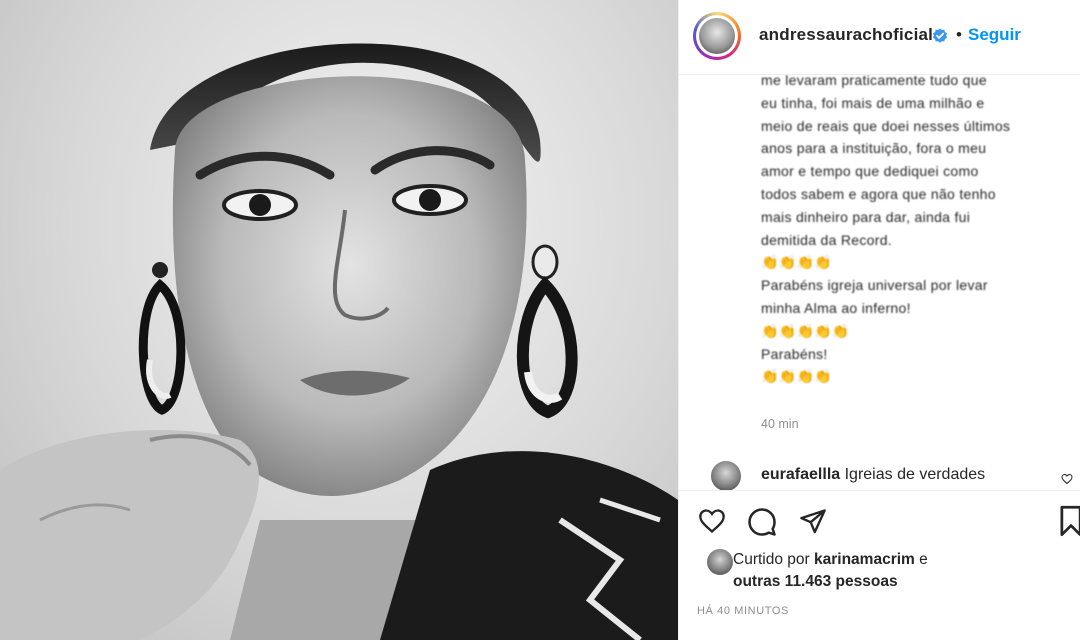 Image resolution: width=1080 pixels, height=641 pixels. What do you see at coordinates (771, 559) in the screenshot?
I see `liked-by-prefix: Curtido por` at bounding box center [771, 559].